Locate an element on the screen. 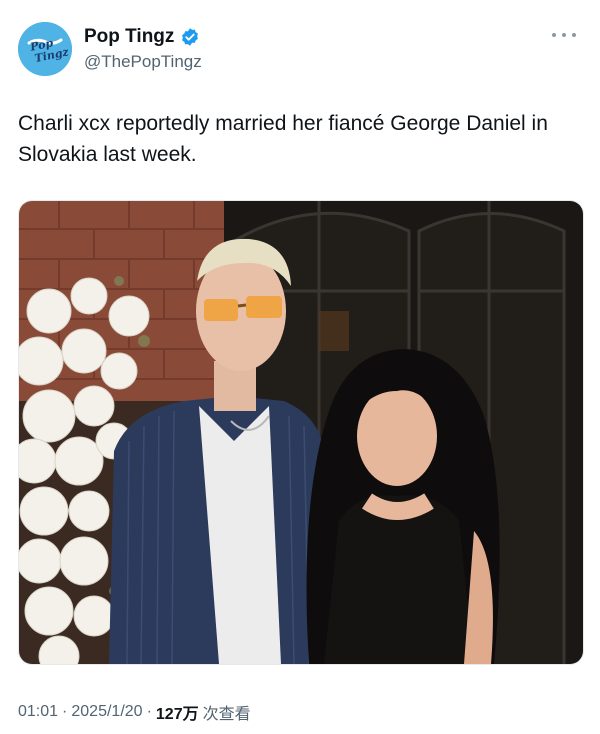  views-count: 127万 is located at coordinates (177, 714).